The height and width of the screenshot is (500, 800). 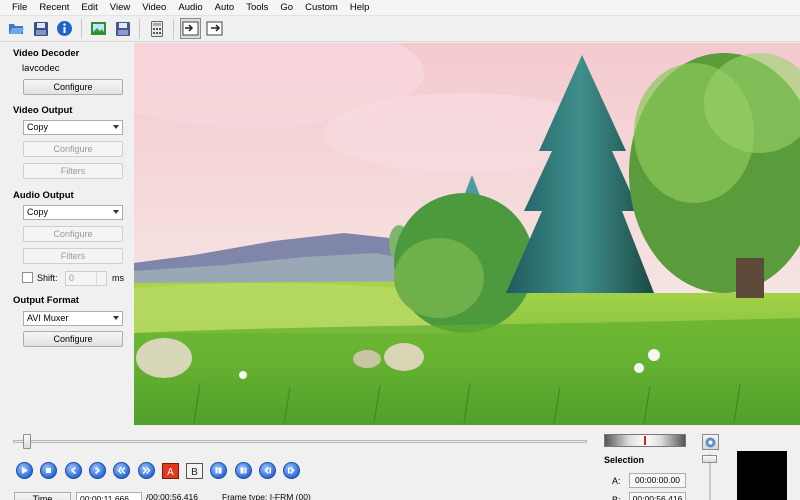 I want to click on shift-checkbox, so click(x=27, y=277).